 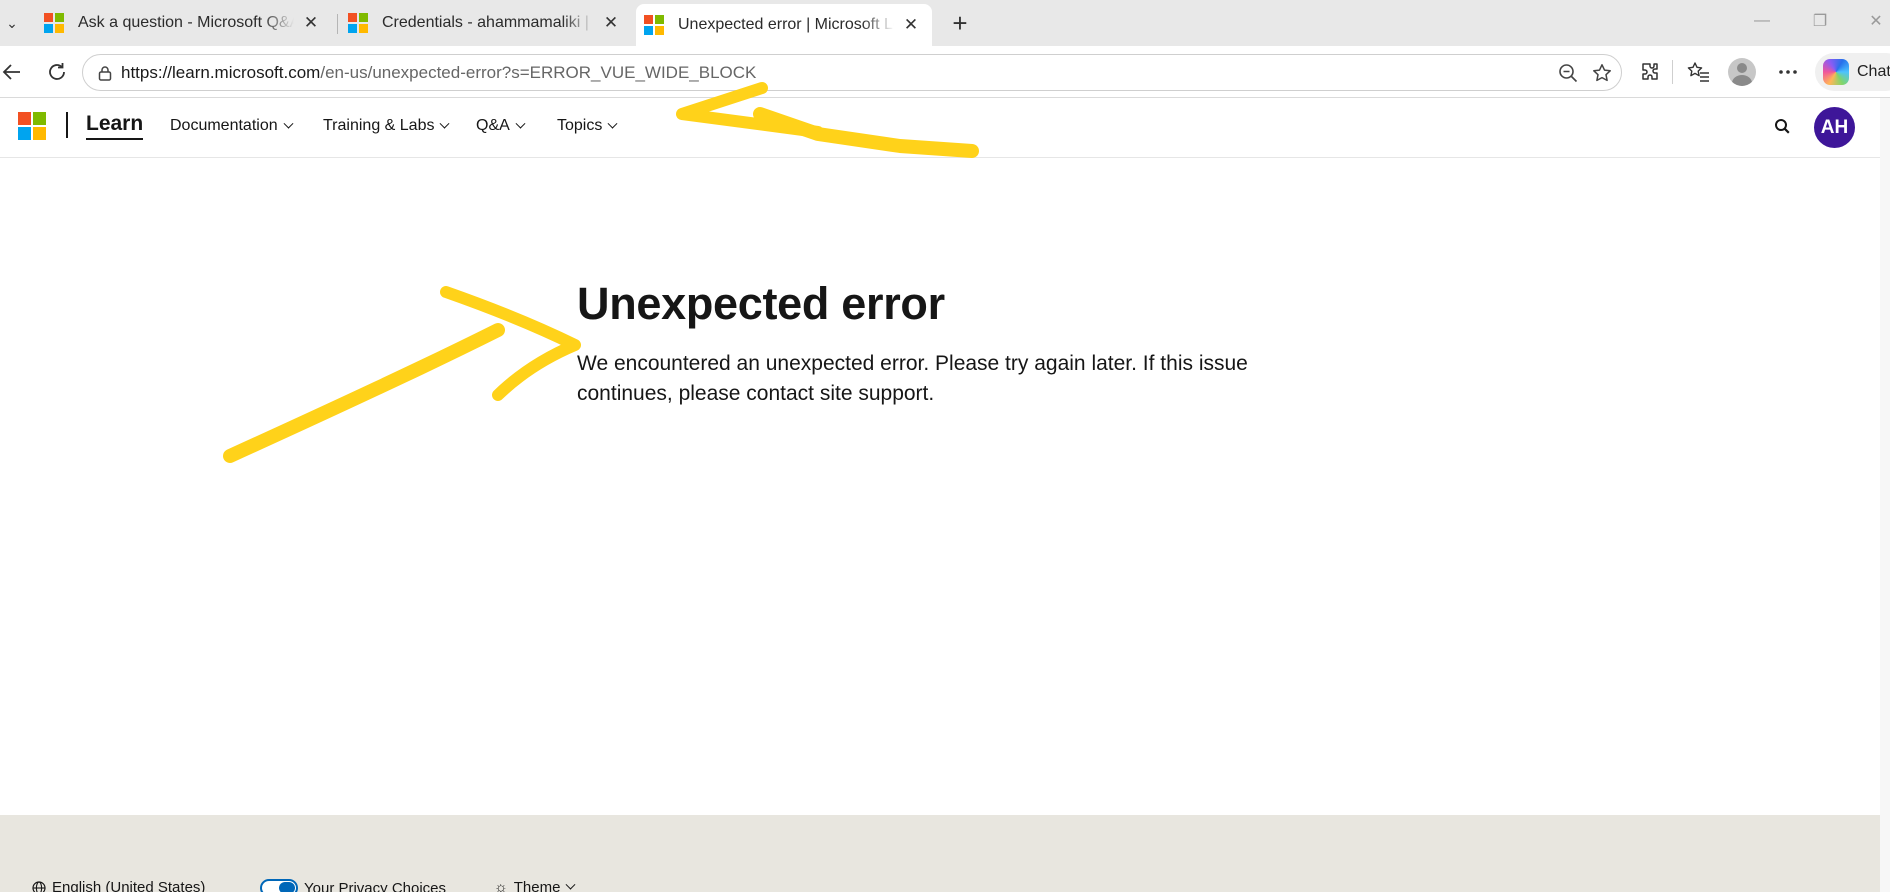 I want to click on tab-ask-question: Ask a question - Microsoft Q&A ✕, so click(x=184, y=23).